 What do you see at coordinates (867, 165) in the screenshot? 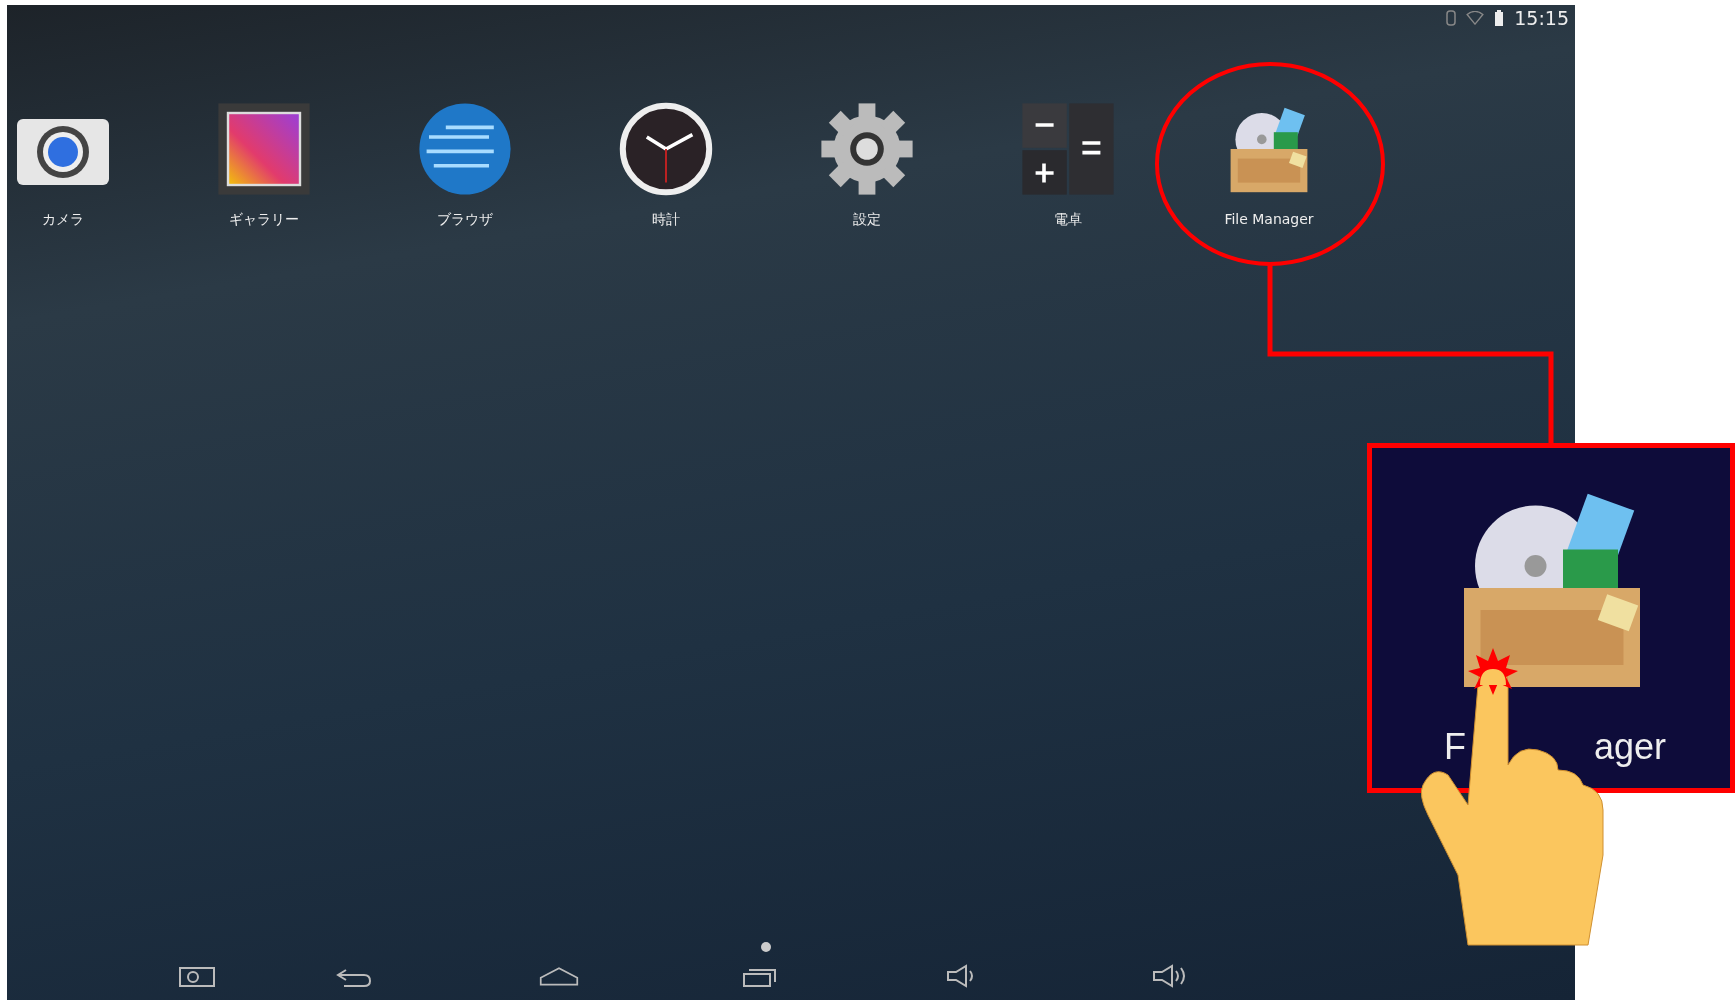
I see `app-shortcut: 設定` at bounding box center [867, 165].